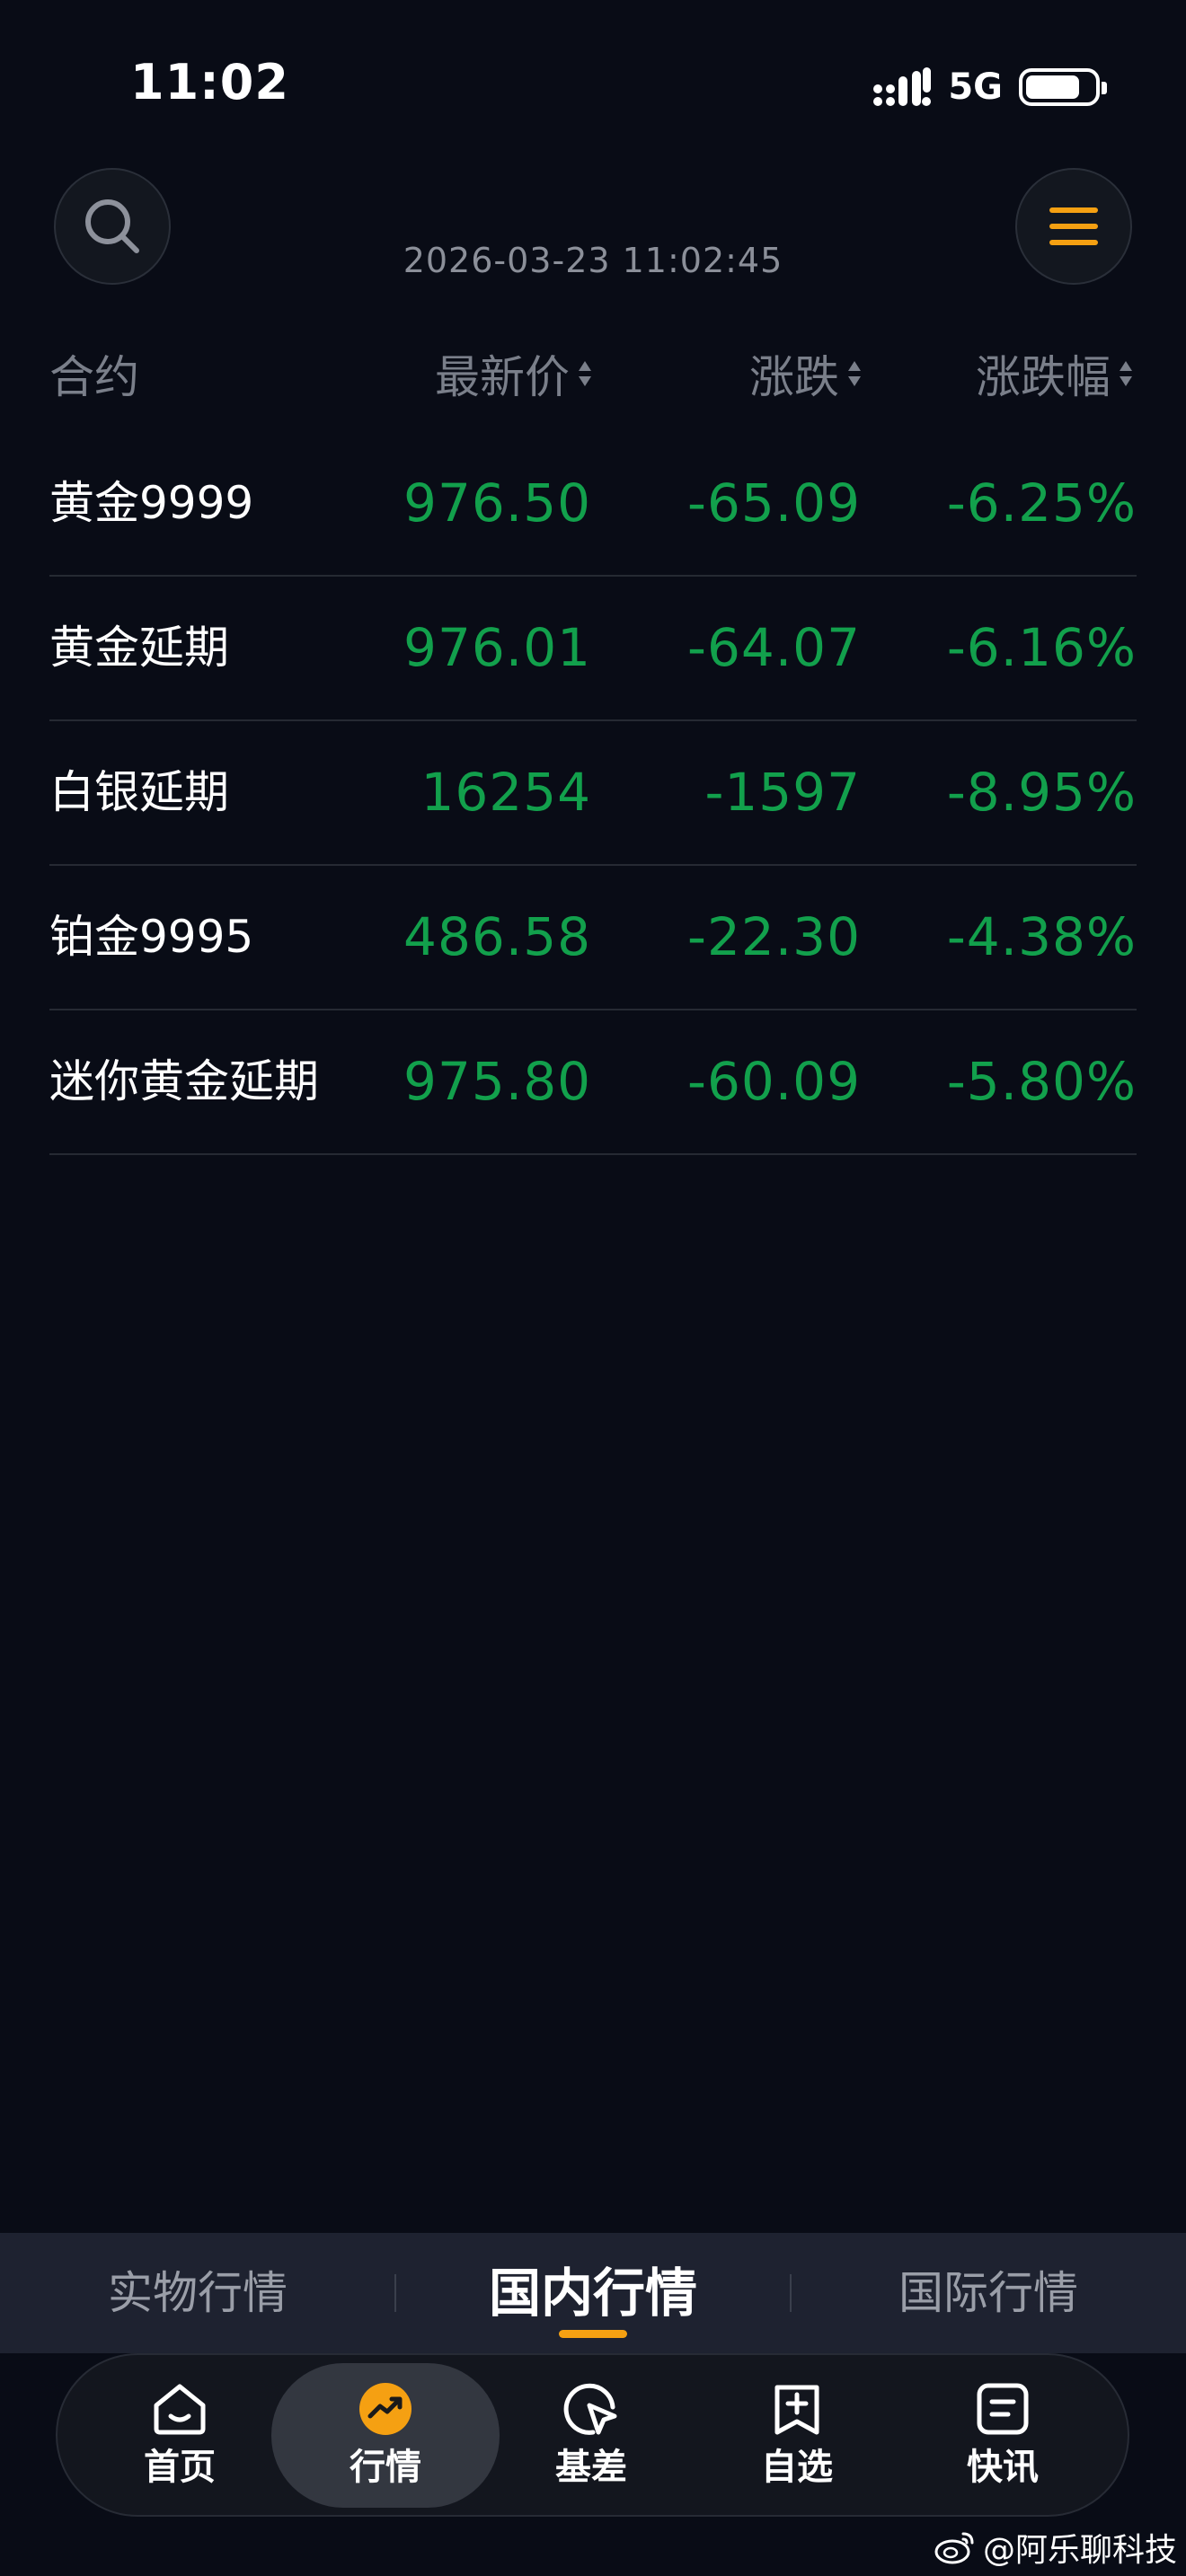 The image size is (1186, 2576). I want to click on header-contract: 合约, so click(94, 377).